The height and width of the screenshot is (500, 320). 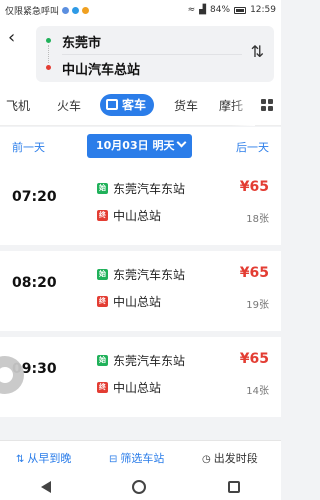 What do you see at coordinates (191, 10) in the screenshot?
I see `wifi-icon: ≈` at bounding box center [191, 10].